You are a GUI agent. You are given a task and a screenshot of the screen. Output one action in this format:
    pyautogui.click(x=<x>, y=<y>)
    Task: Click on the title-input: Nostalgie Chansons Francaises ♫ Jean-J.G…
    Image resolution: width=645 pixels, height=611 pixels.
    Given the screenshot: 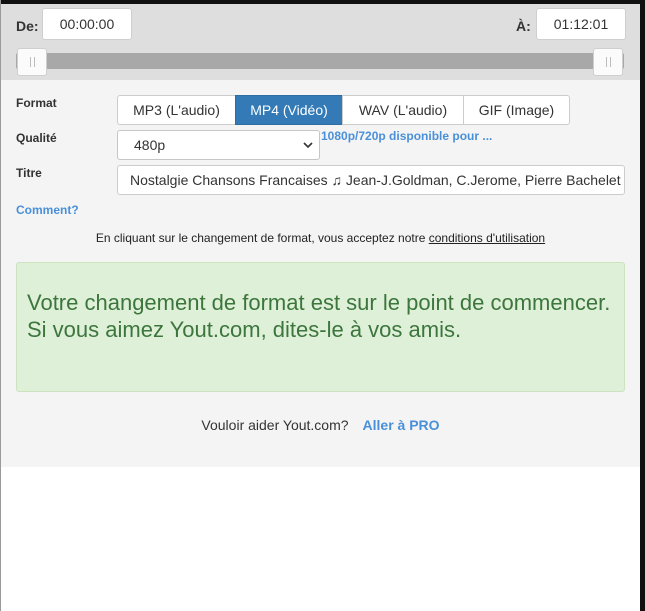 What is the action you would take?
    pyautogui.click(x=371, y=180)
    